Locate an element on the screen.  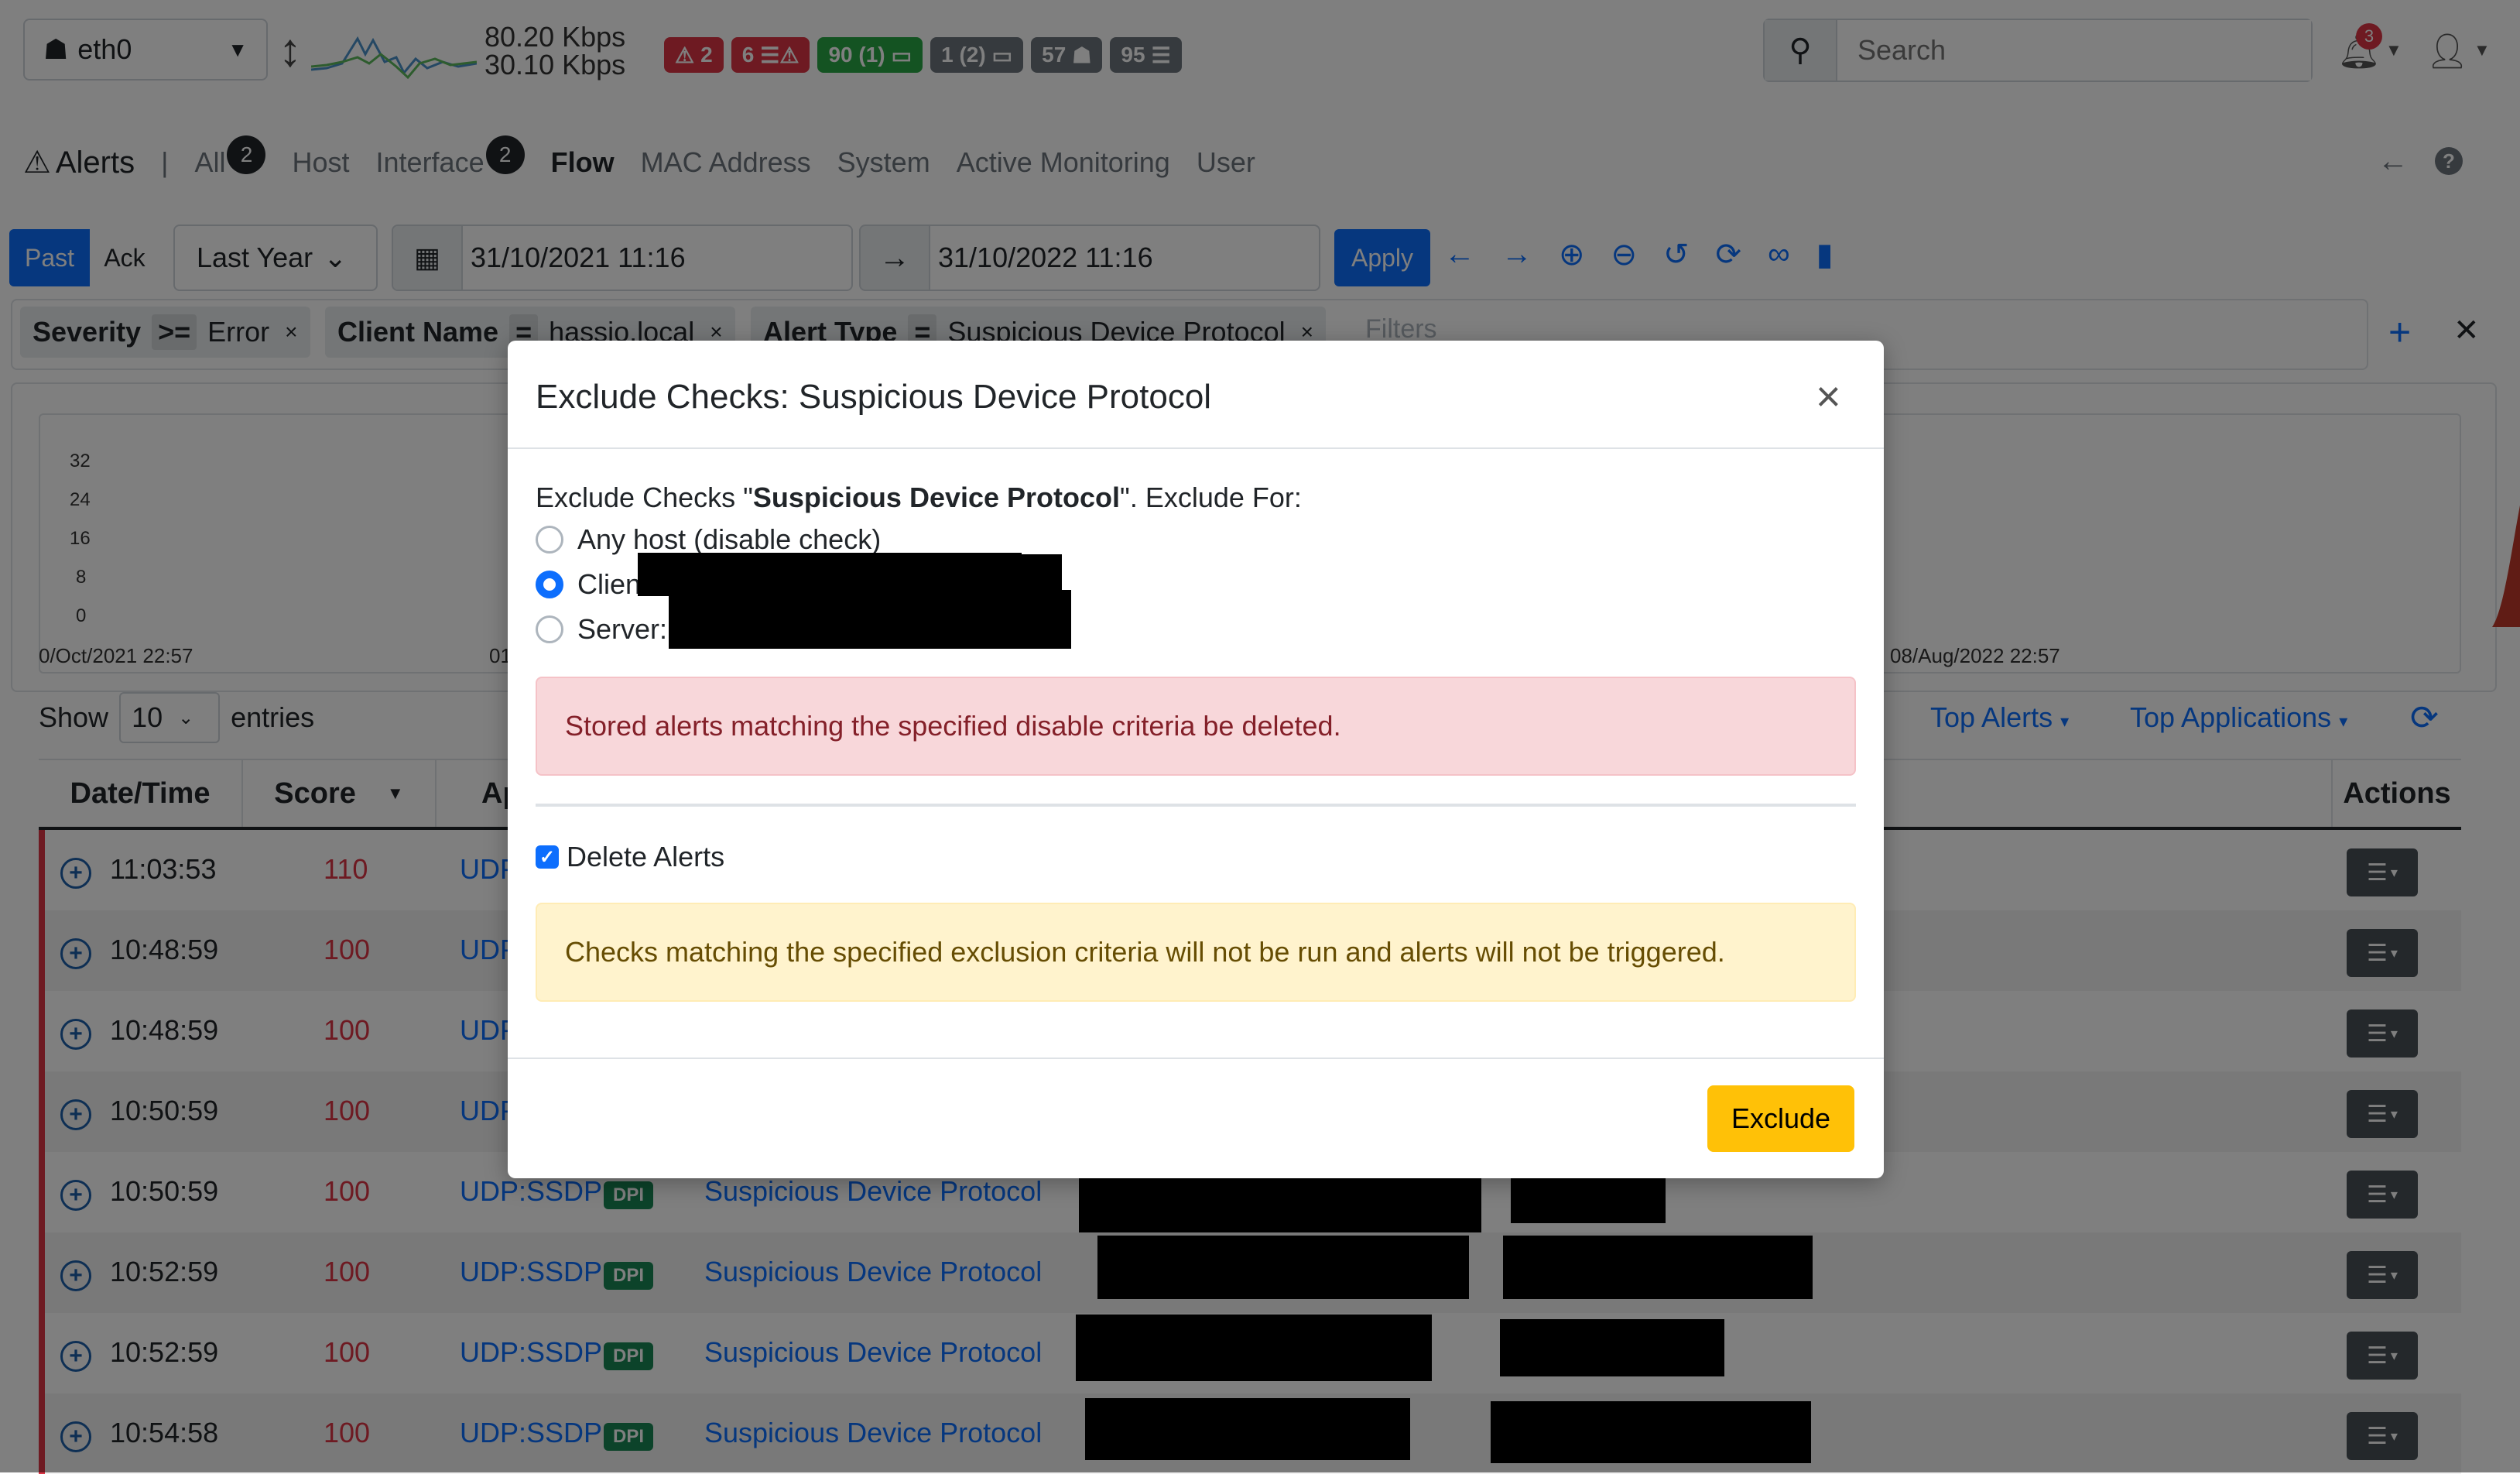
option-label: Clien is located at coordinates (609, 584).